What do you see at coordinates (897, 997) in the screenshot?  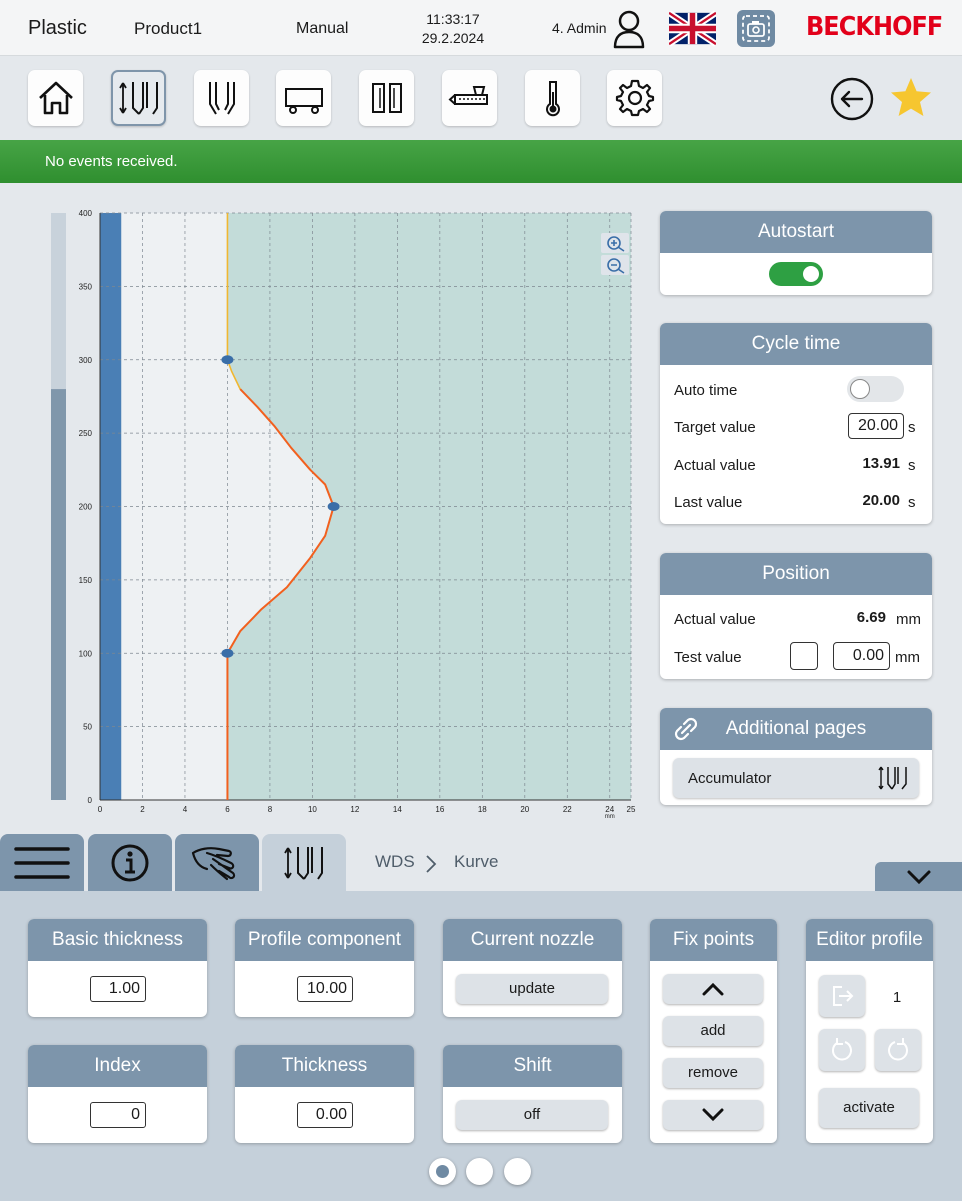 I see `editor-profile-number: 1` at bounding box center [897, 997].